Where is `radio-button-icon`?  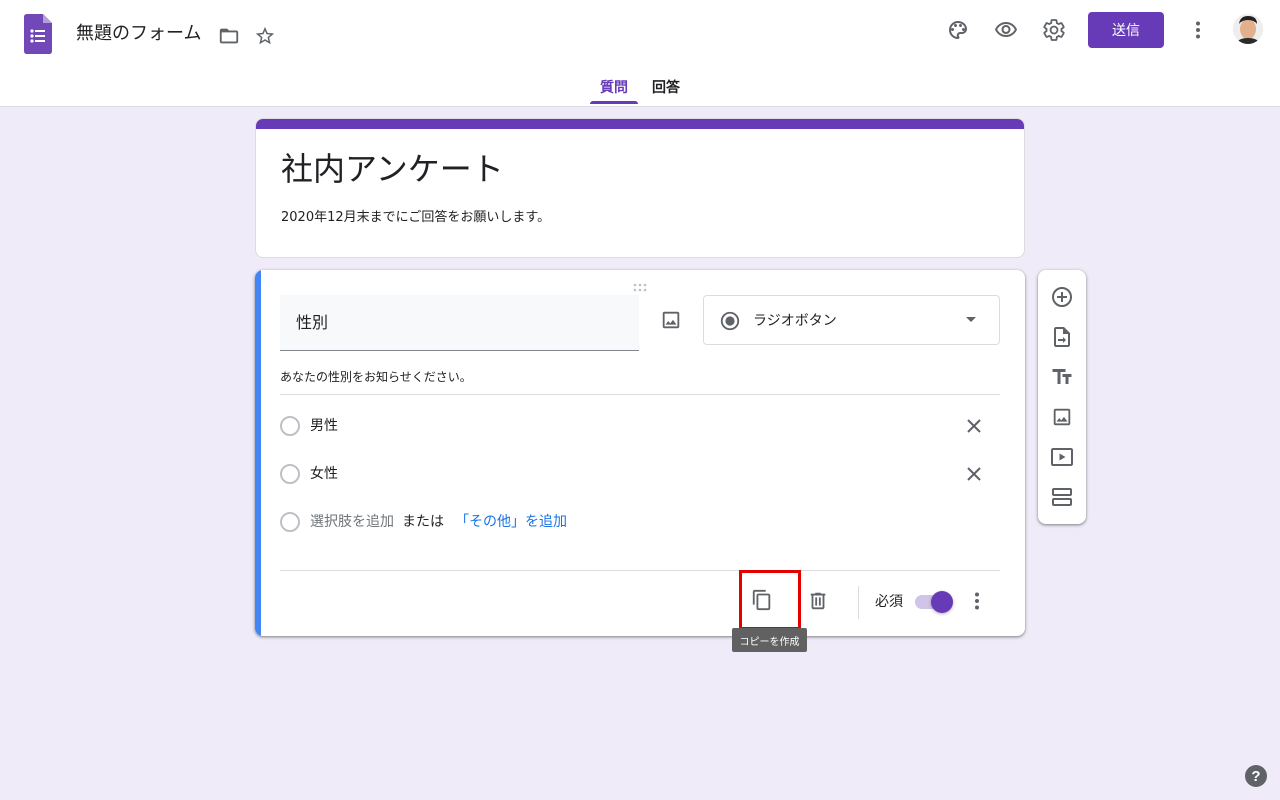 radio-button-icon is located at coordinates (730, 323).